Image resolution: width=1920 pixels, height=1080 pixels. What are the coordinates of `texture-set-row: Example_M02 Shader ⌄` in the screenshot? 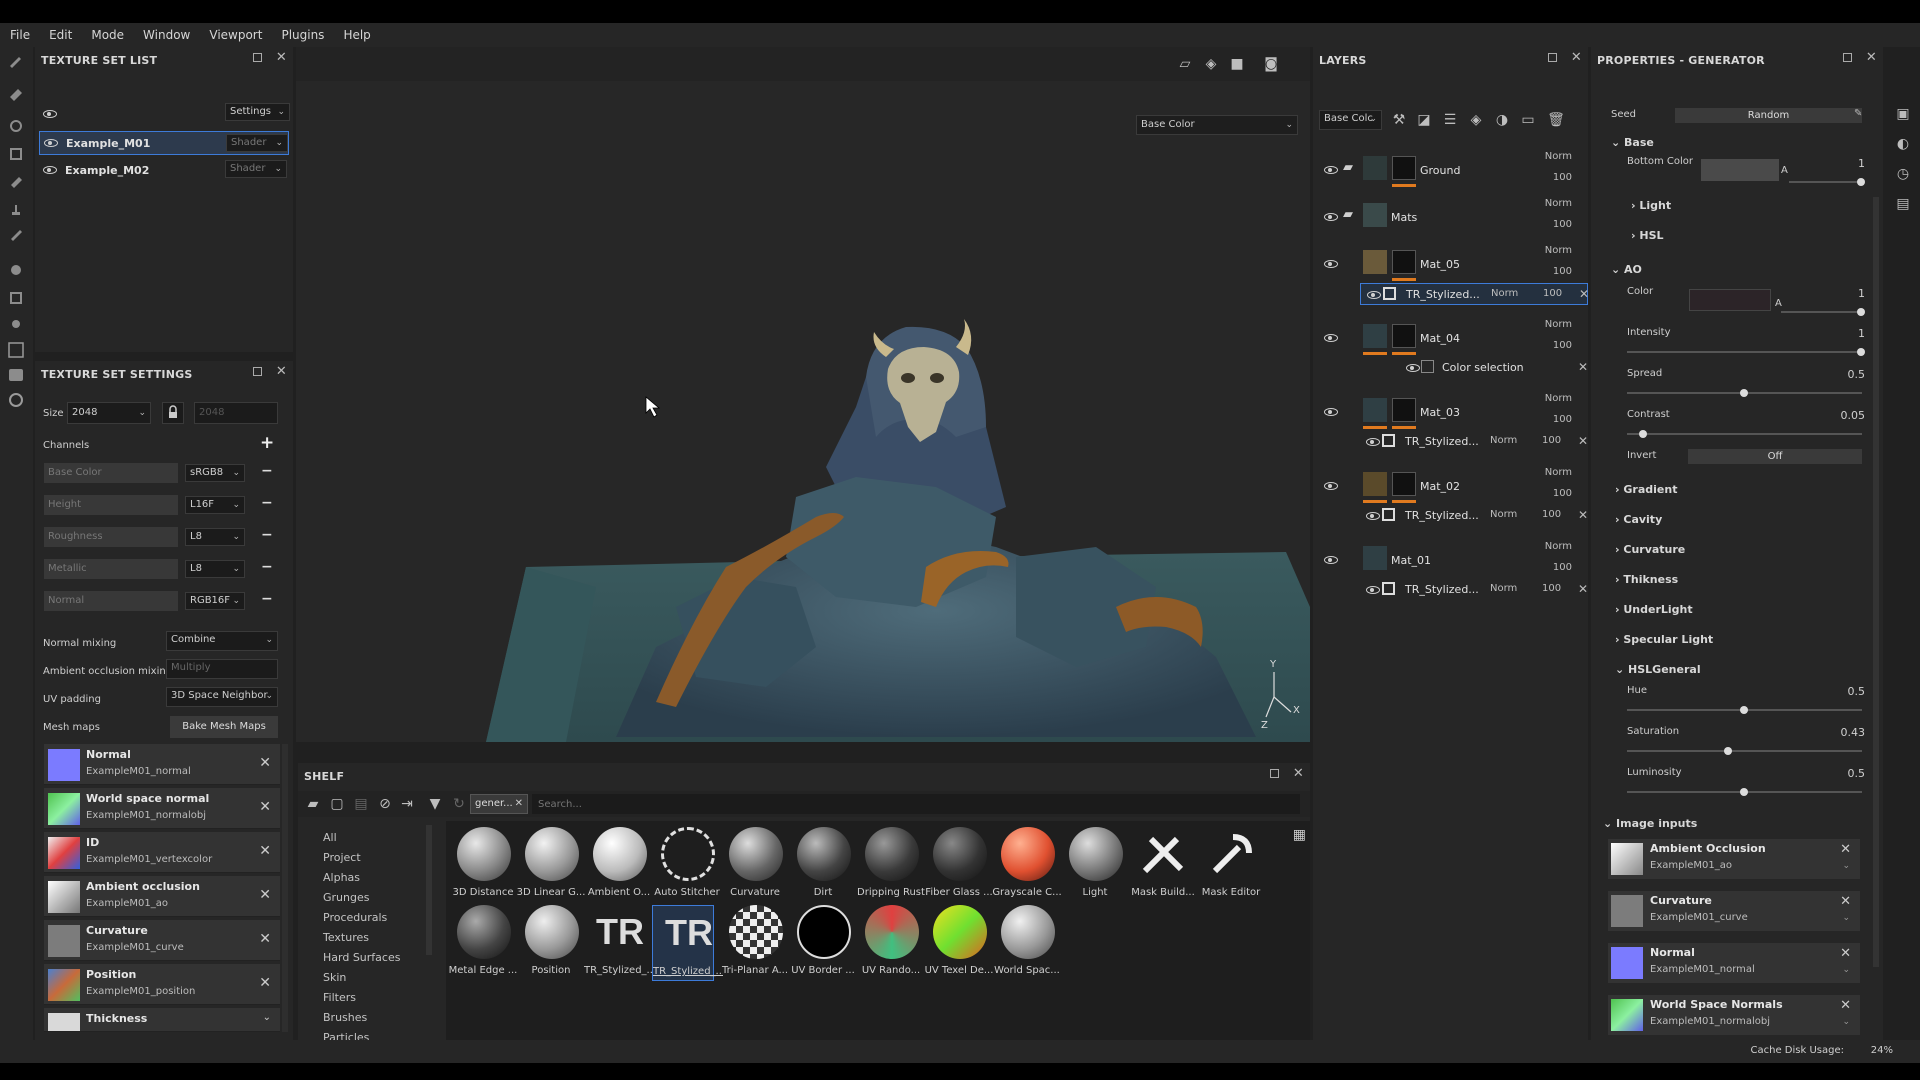 It's located at (164, 170).